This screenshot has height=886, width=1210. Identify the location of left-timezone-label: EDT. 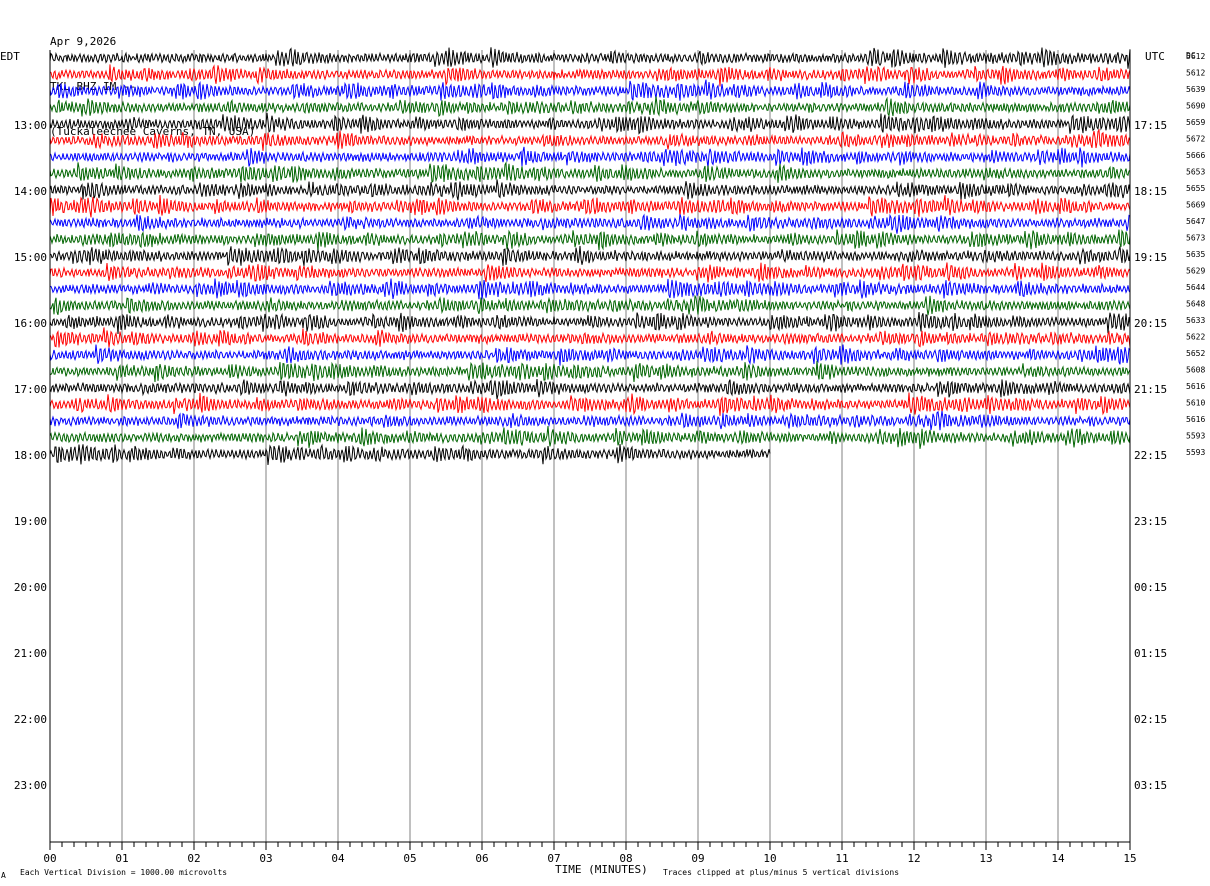
(10, 56).